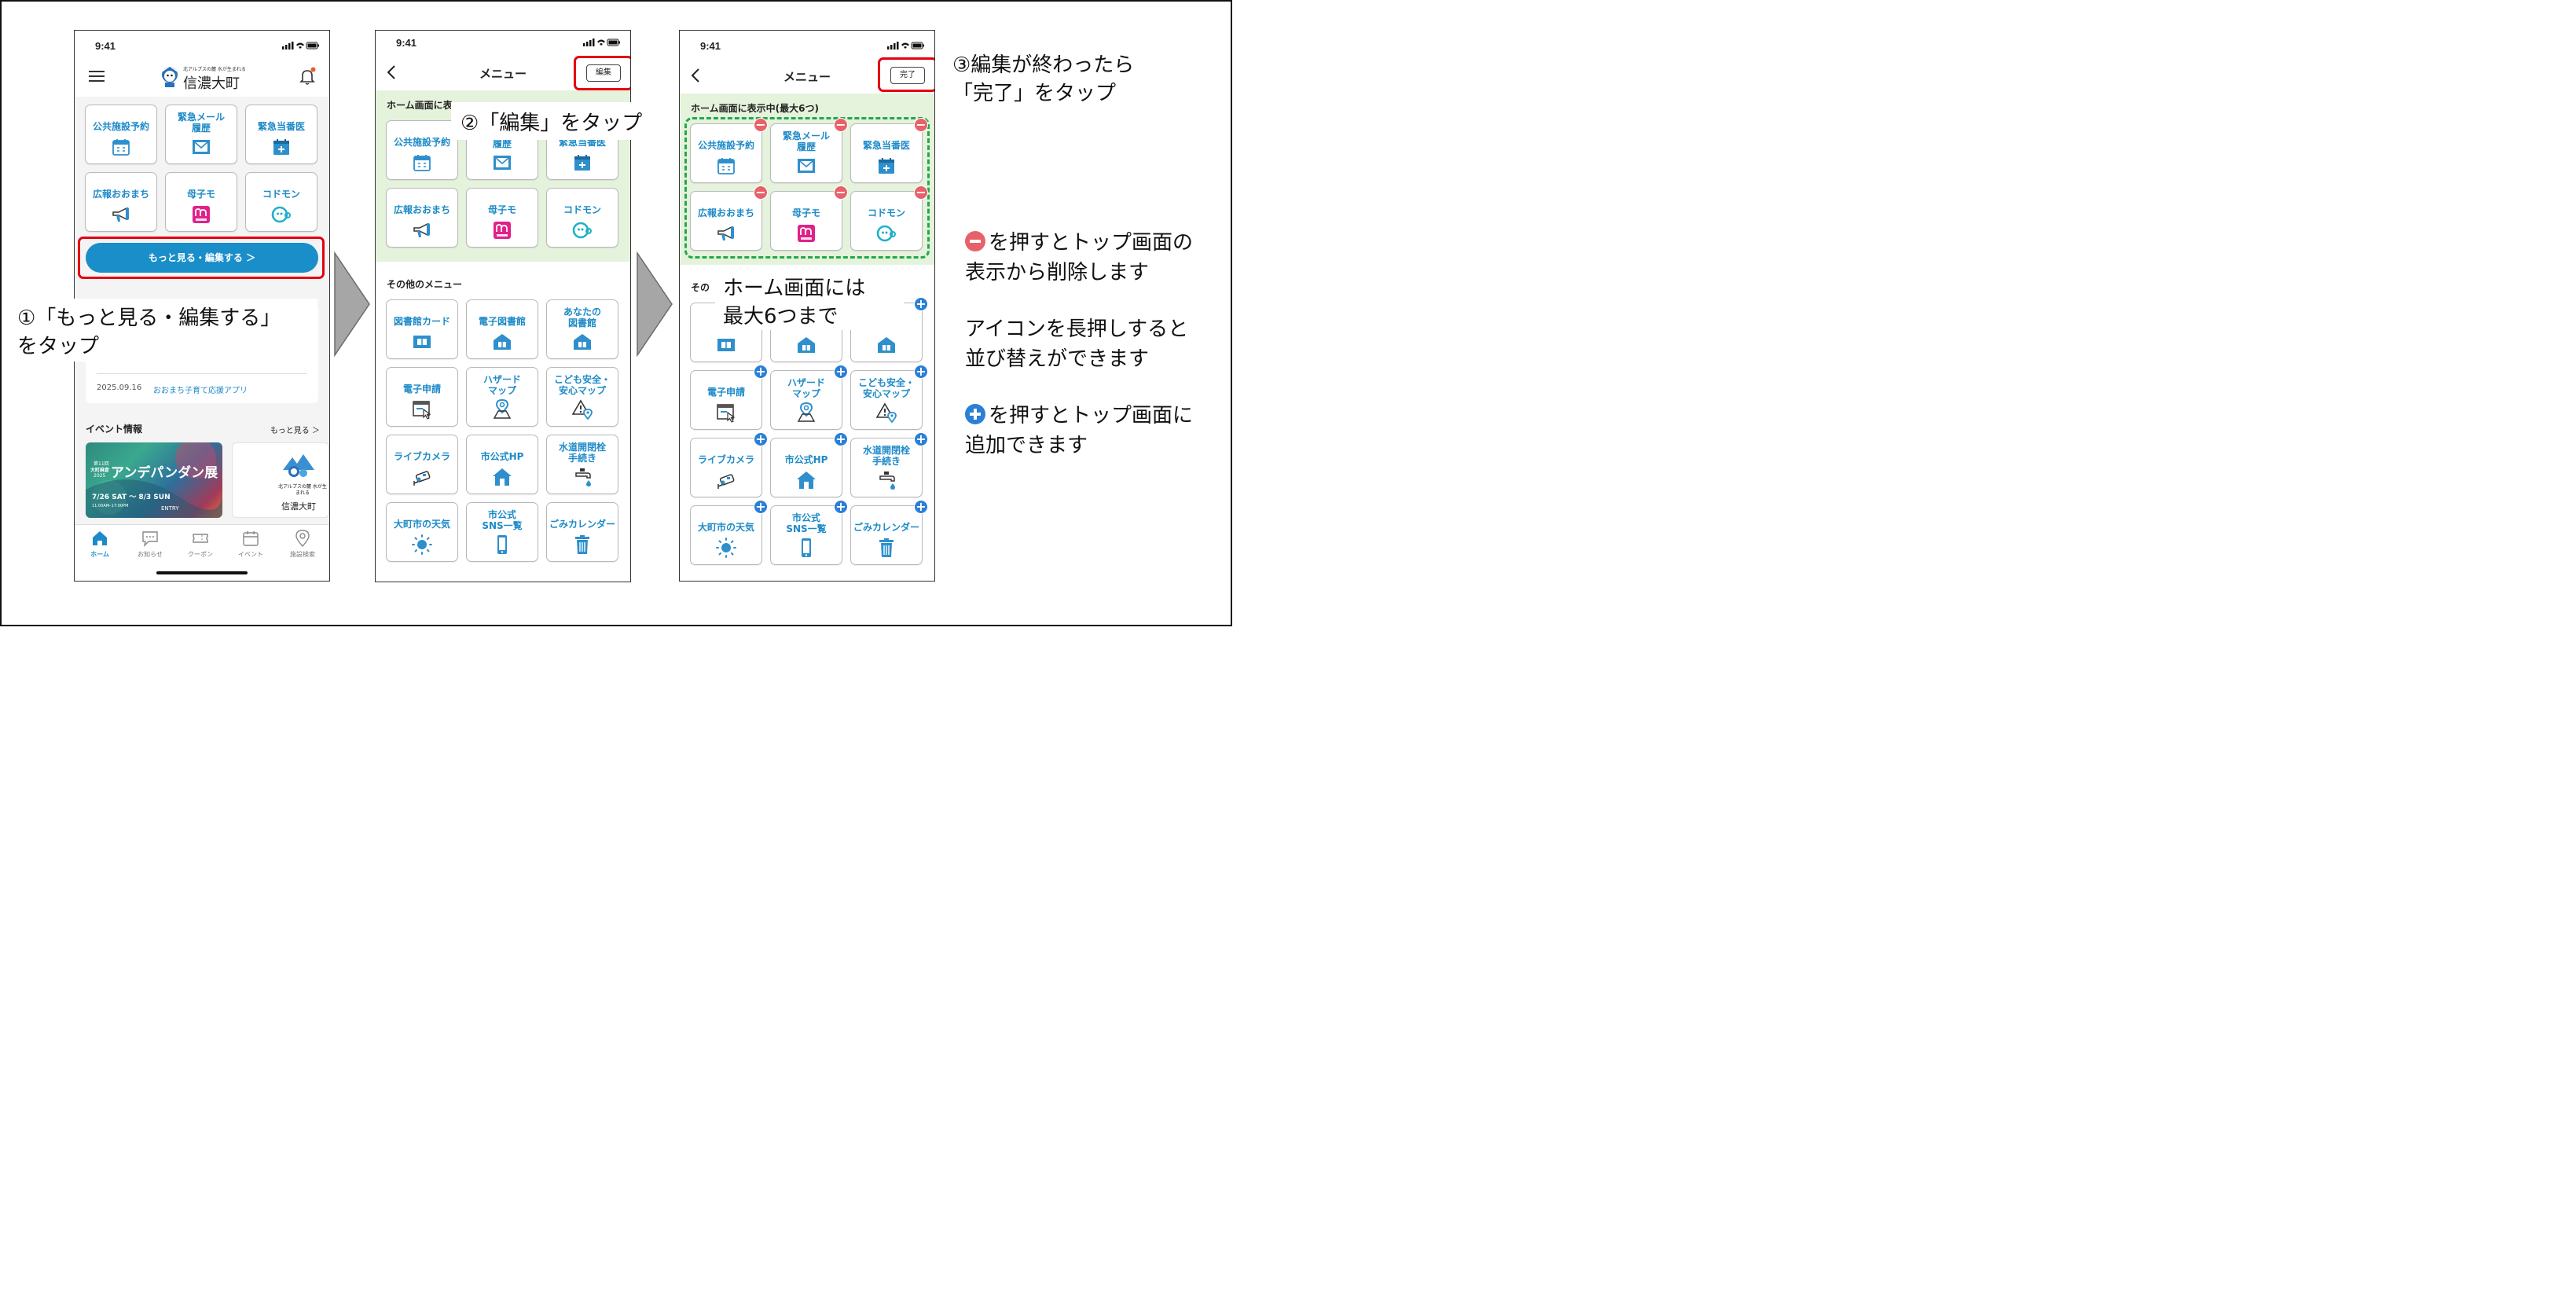 The image size is (2576, 1310). What do you see at coordinates (97, 76) in the screenshot?
I see `hamburger-icon` at bounding box center [97, 76].